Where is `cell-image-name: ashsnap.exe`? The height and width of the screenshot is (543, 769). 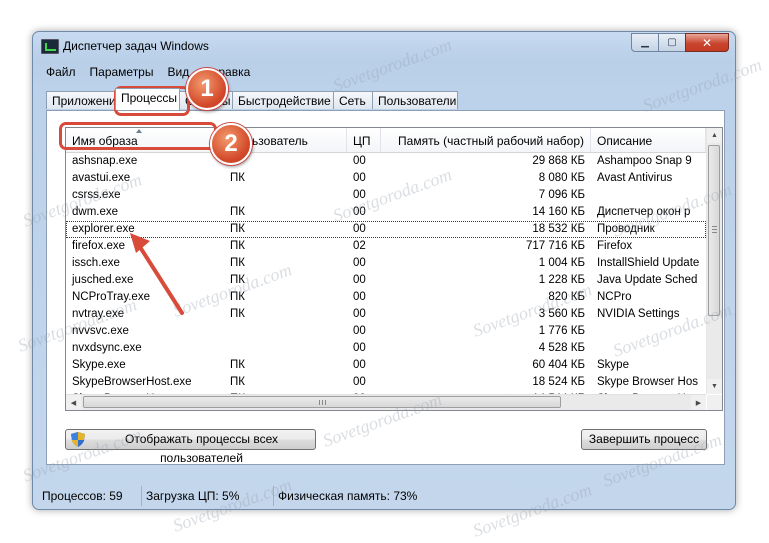
cell-image-name: ashsnap.exe is located at coordinates (105, 161).